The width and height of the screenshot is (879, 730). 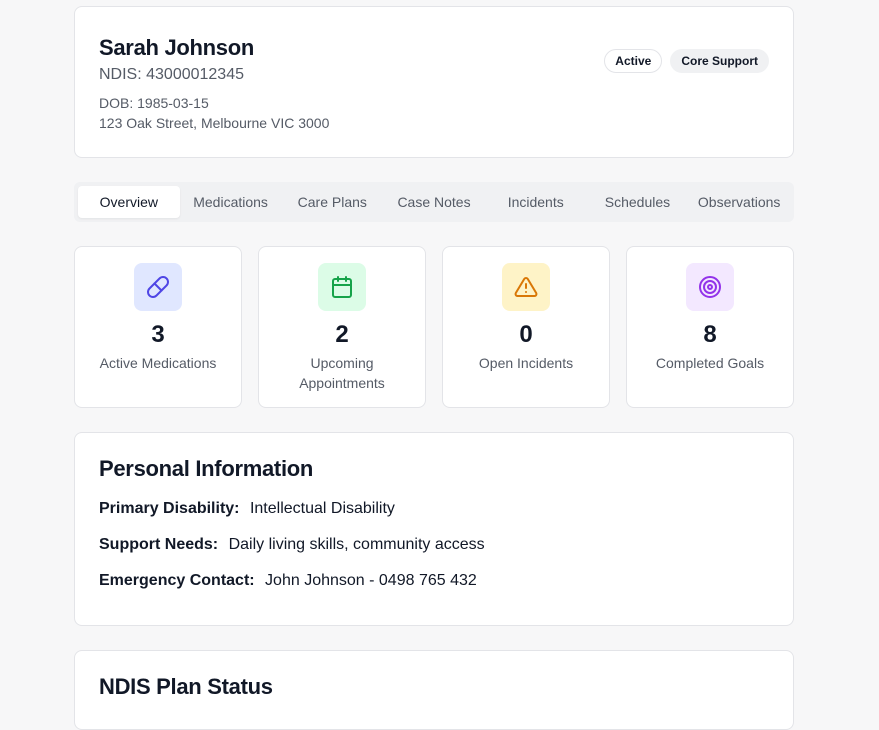 I want to click on stat-card-incidents: 0 Open Incidents, so click(x=526, y=327).